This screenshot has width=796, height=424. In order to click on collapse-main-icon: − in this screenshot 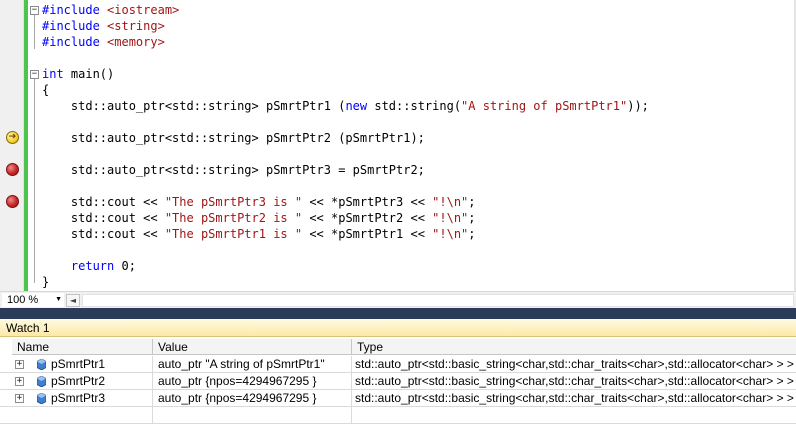, I will do `click(34, 74)`.